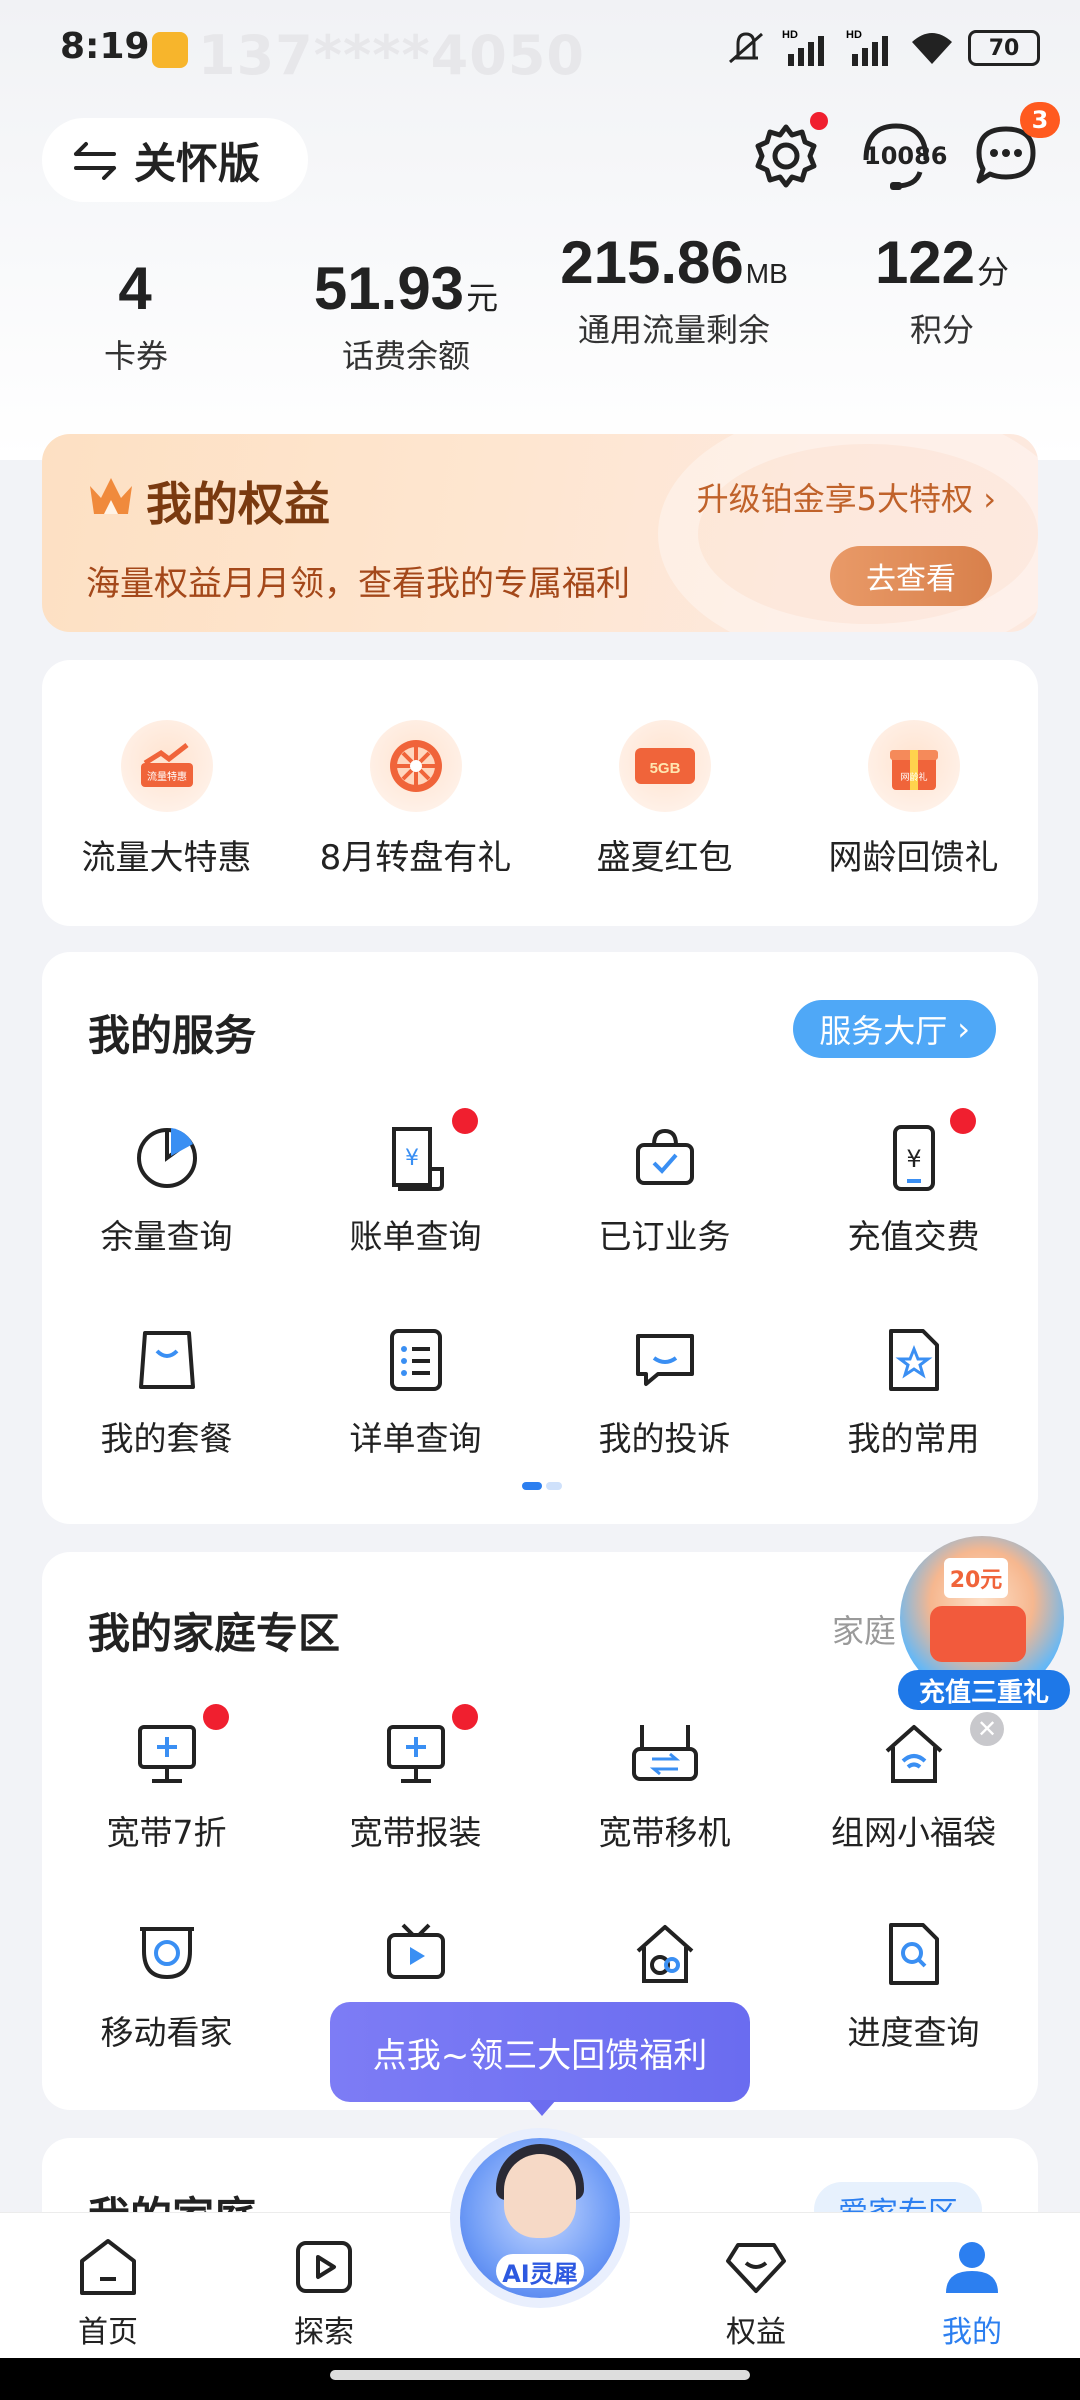 The image size is (1080, 2400). I want to click on service-label: 我的套餐, so click(166, 1438).